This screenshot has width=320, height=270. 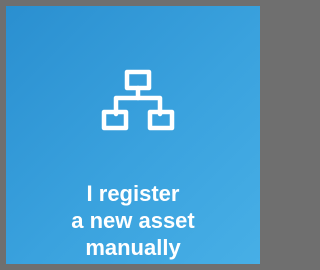 What do you see at coordinates (139, 104) in the screenshot?
I see `hierarchy-network-icon` at bounding box center [139, 104].